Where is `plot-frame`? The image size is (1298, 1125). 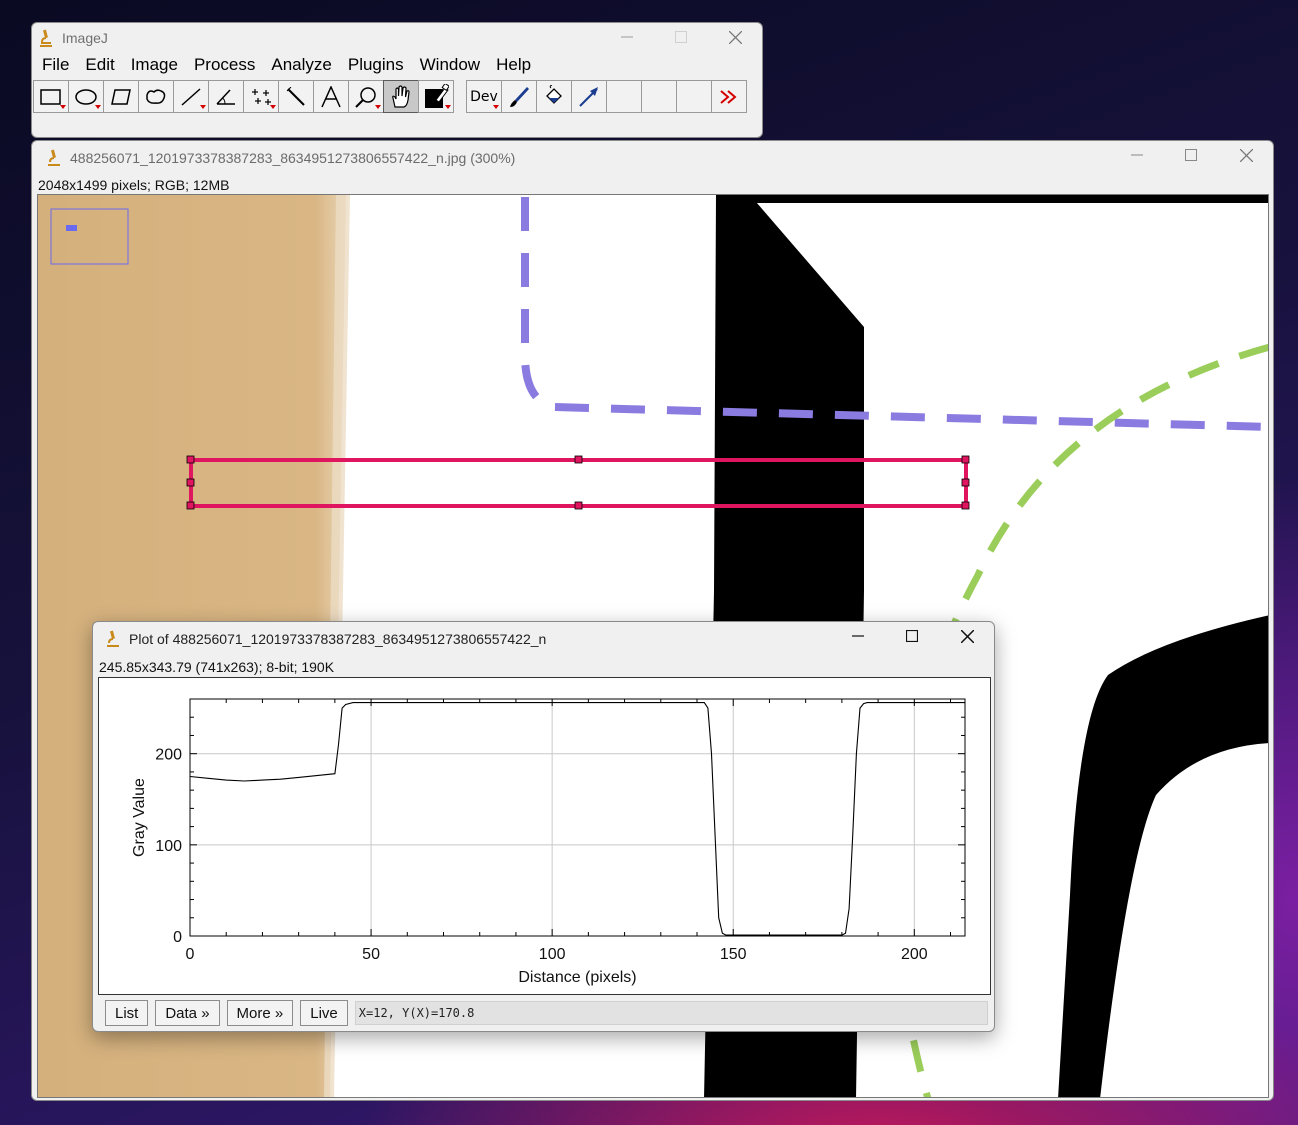 plot-frame is located at coordinates (577, 817).